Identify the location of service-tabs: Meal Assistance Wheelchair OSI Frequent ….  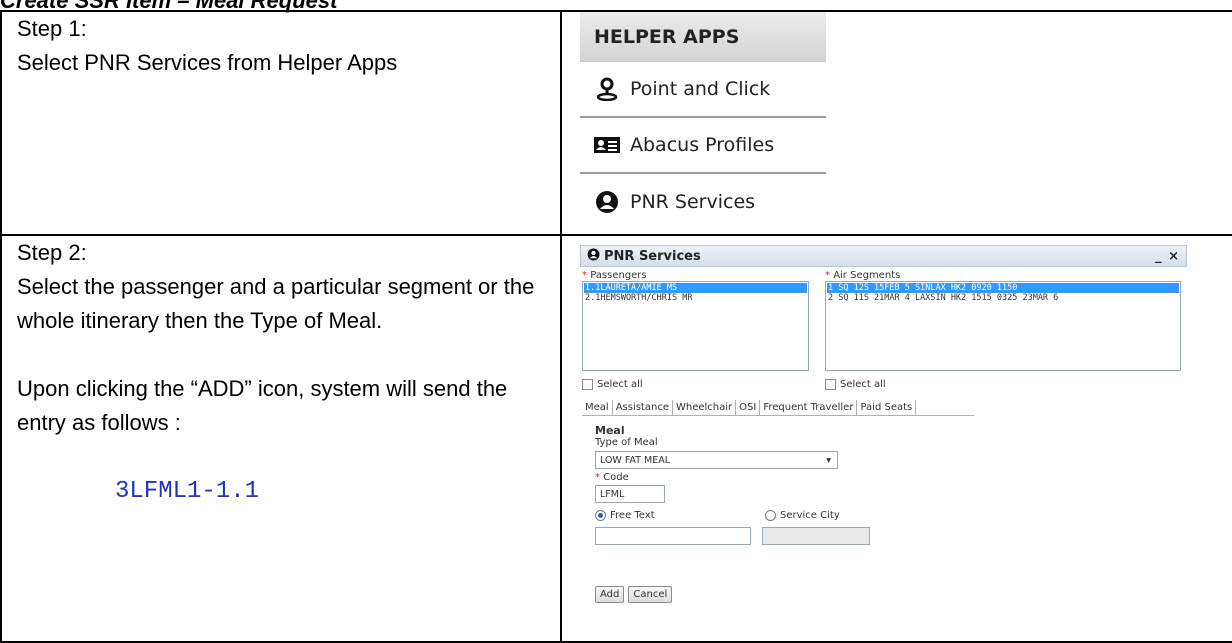
(778, 408).